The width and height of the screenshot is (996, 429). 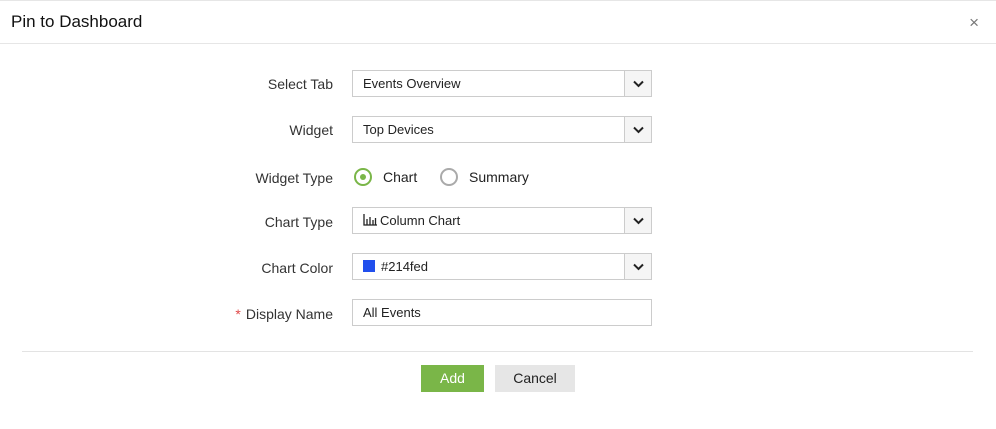 What do you see at coordinates (370, 220) in the screenshot?
I see `column-chart-icon` at bounding box center [370, 220].